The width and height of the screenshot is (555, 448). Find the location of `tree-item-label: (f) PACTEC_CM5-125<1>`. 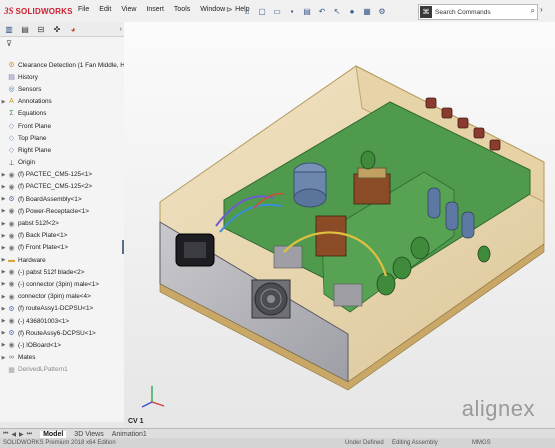

tree-item-label: (f) PACTEC_CM5-125<1> is located at coordinates (55, 175).